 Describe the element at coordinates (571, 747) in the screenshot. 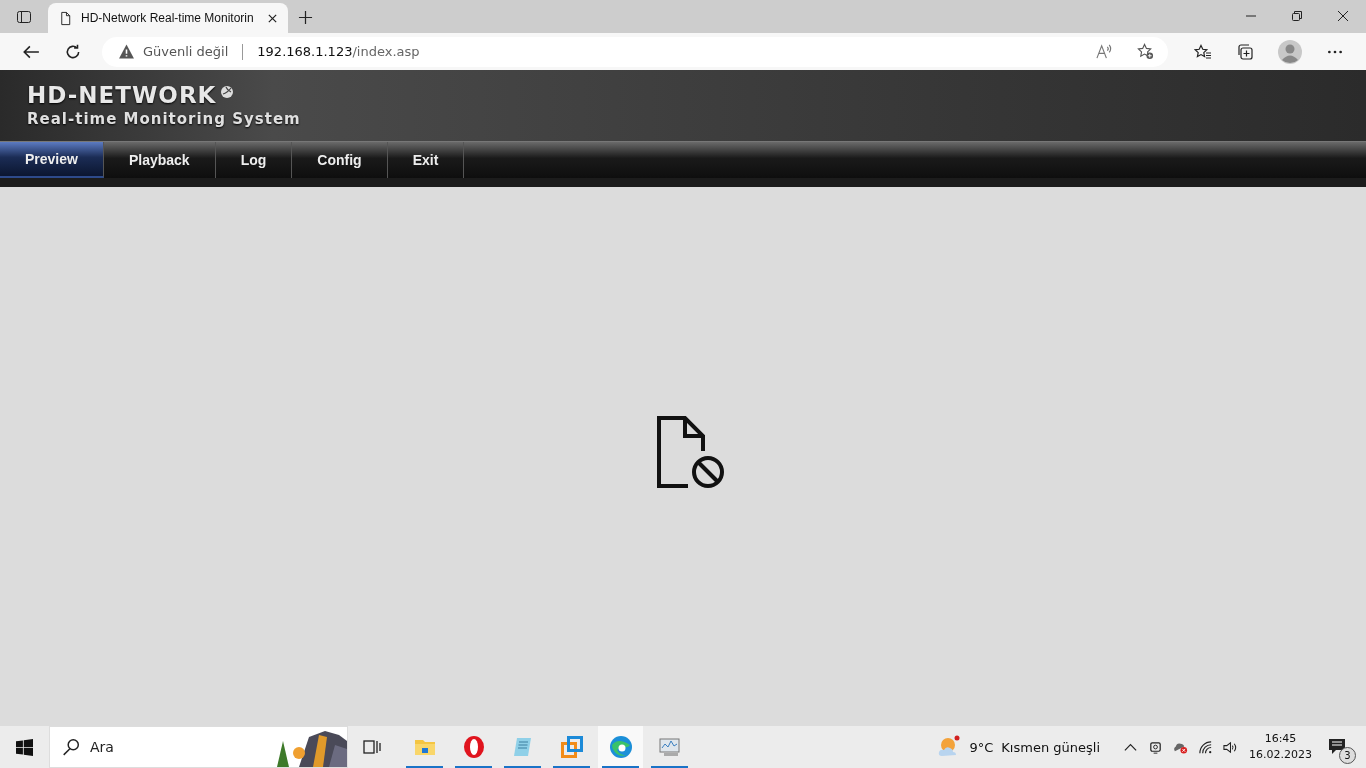

I see `overlapping-squares-icon` at that location.